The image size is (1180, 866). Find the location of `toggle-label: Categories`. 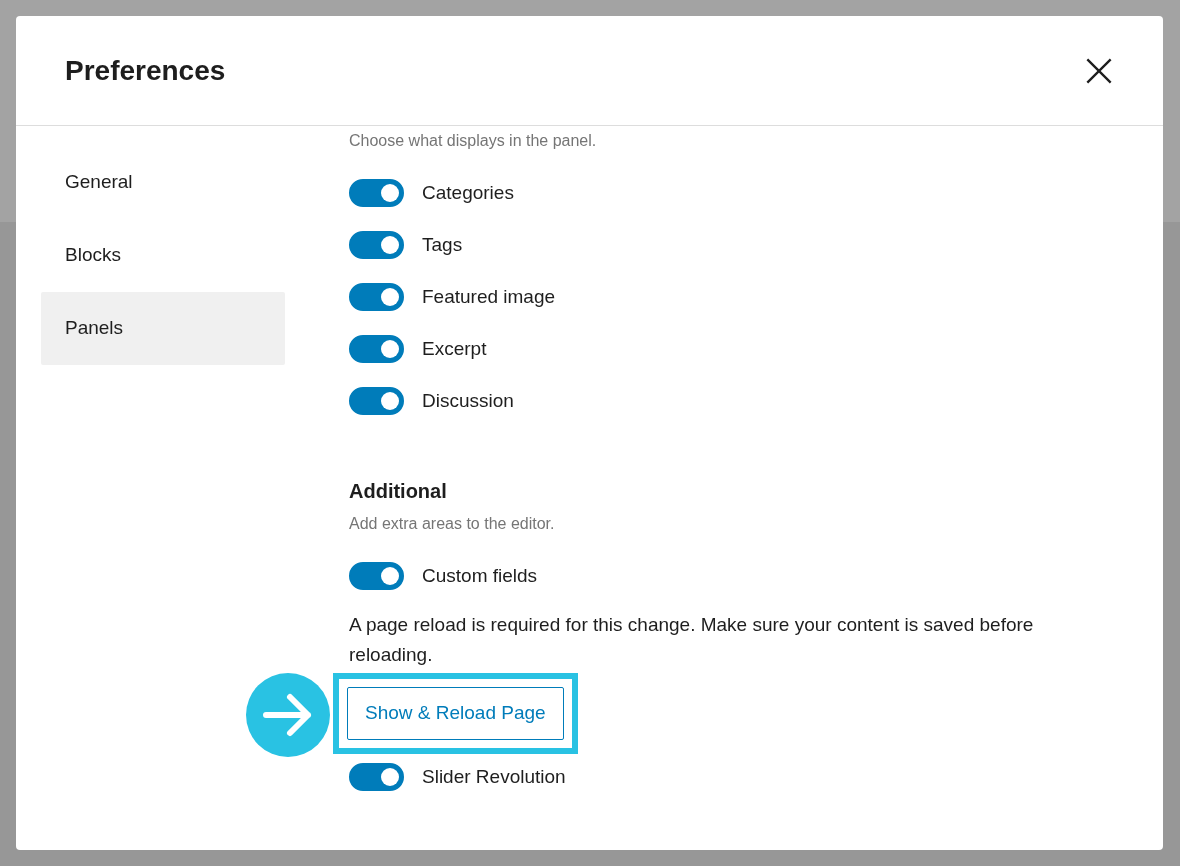

toggle-label: Categories is located at coordinates (468, 192).